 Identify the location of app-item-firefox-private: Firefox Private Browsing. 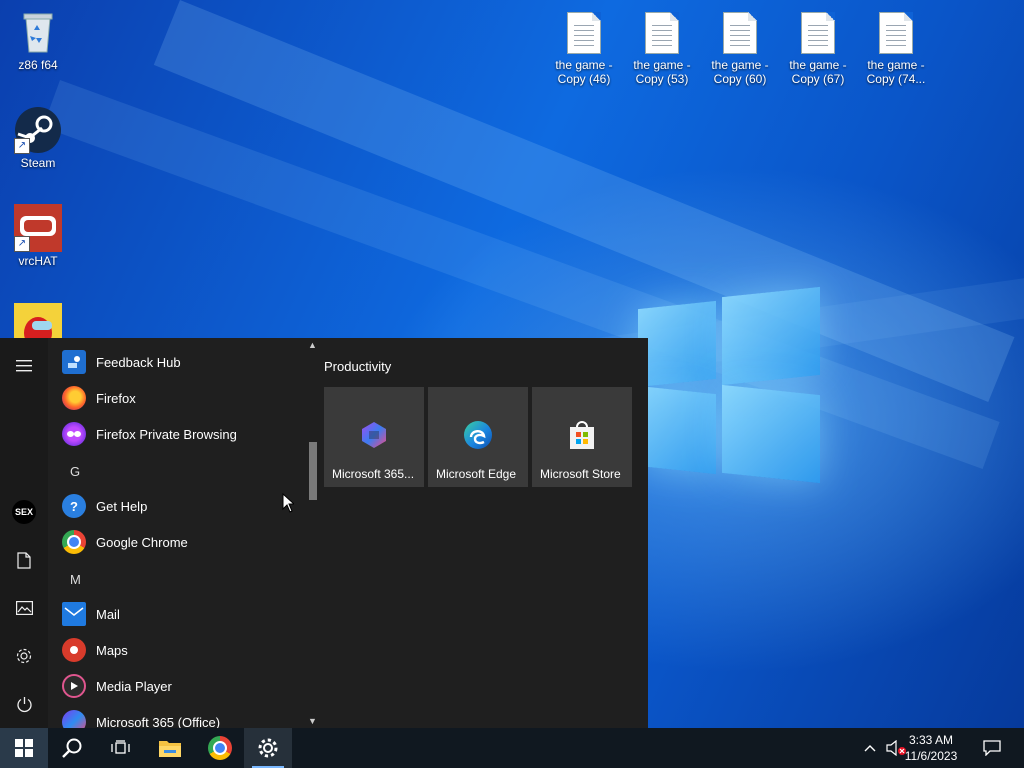
(182, 434).